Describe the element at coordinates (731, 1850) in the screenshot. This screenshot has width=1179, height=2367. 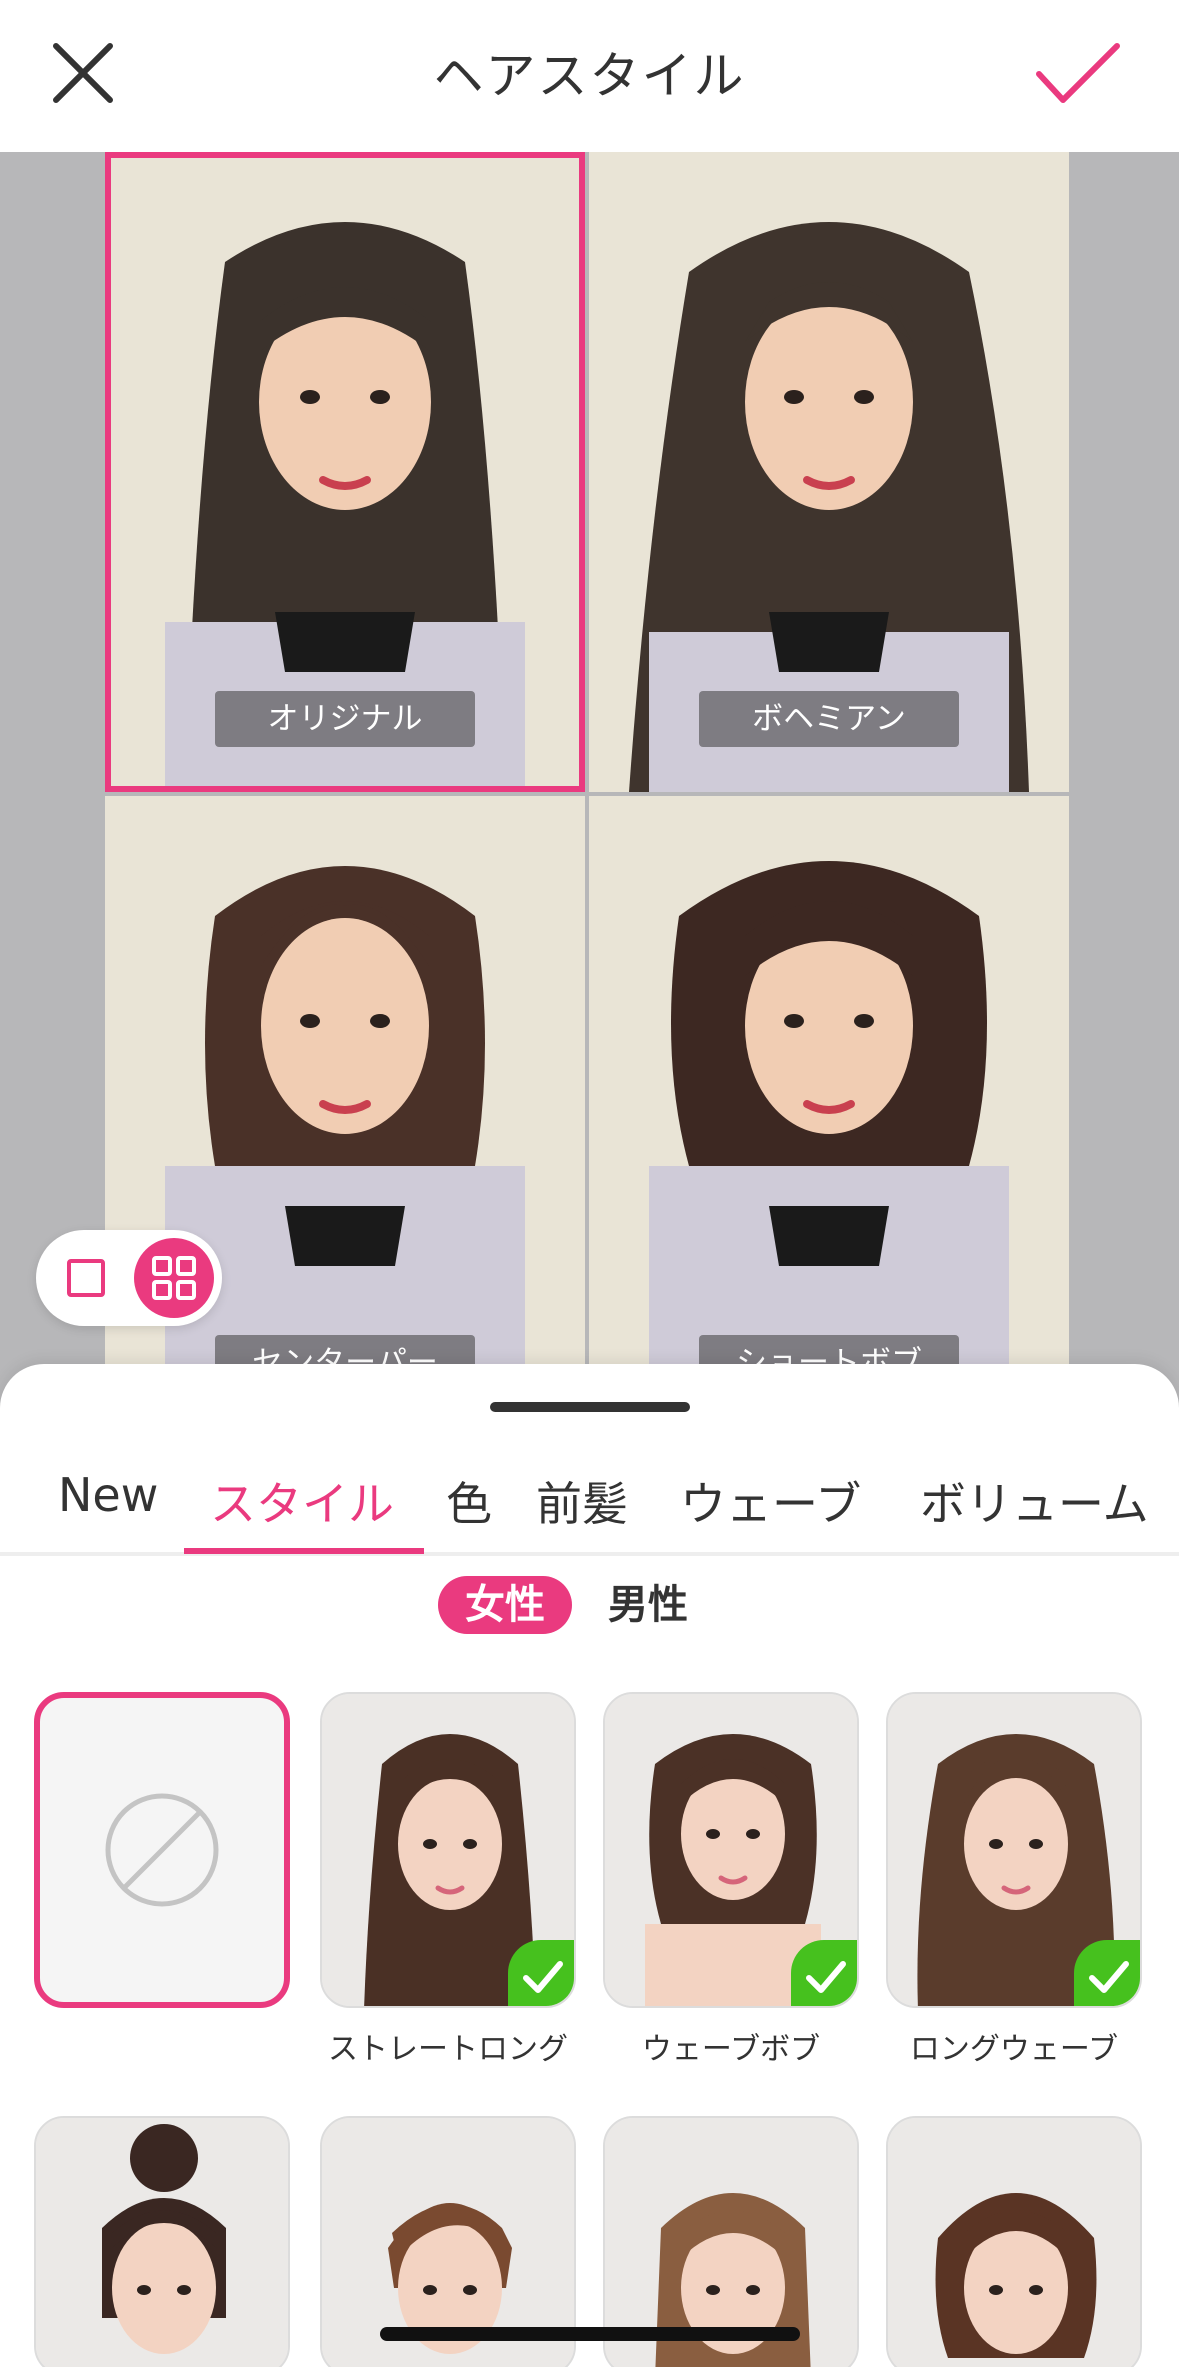
I see `style-card-wave-bob` at that location.